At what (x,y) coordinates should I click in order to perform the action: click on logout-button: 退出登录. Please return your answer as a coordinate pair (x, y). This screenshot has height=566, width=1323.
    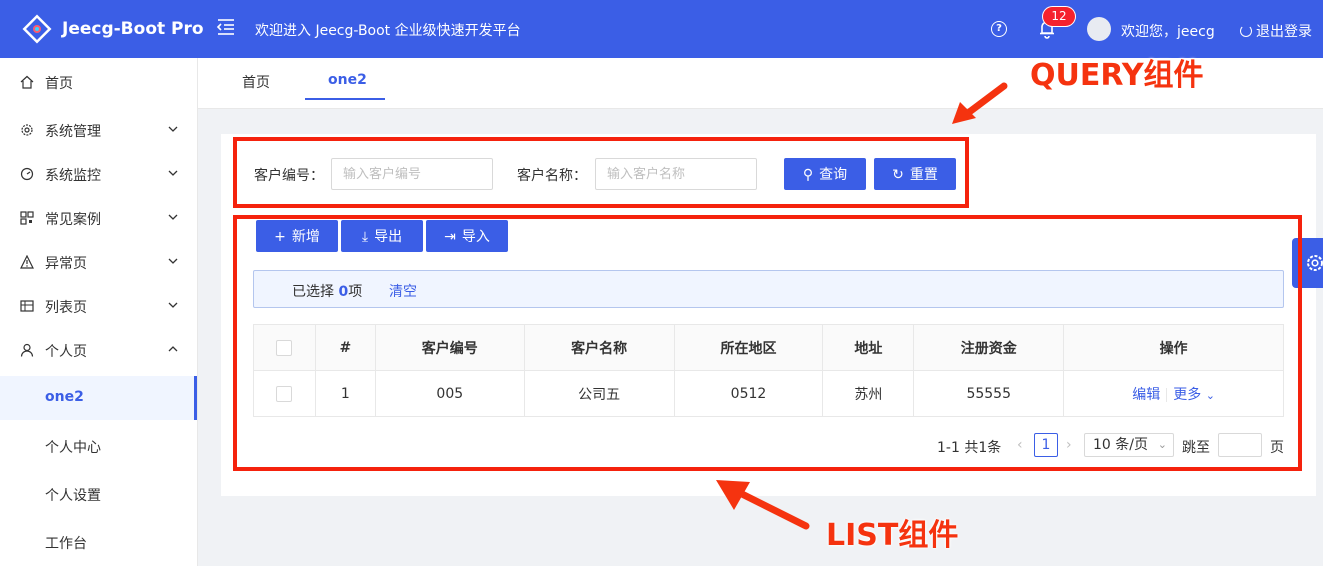
    Looking at the image, I should click on (1276, 31).